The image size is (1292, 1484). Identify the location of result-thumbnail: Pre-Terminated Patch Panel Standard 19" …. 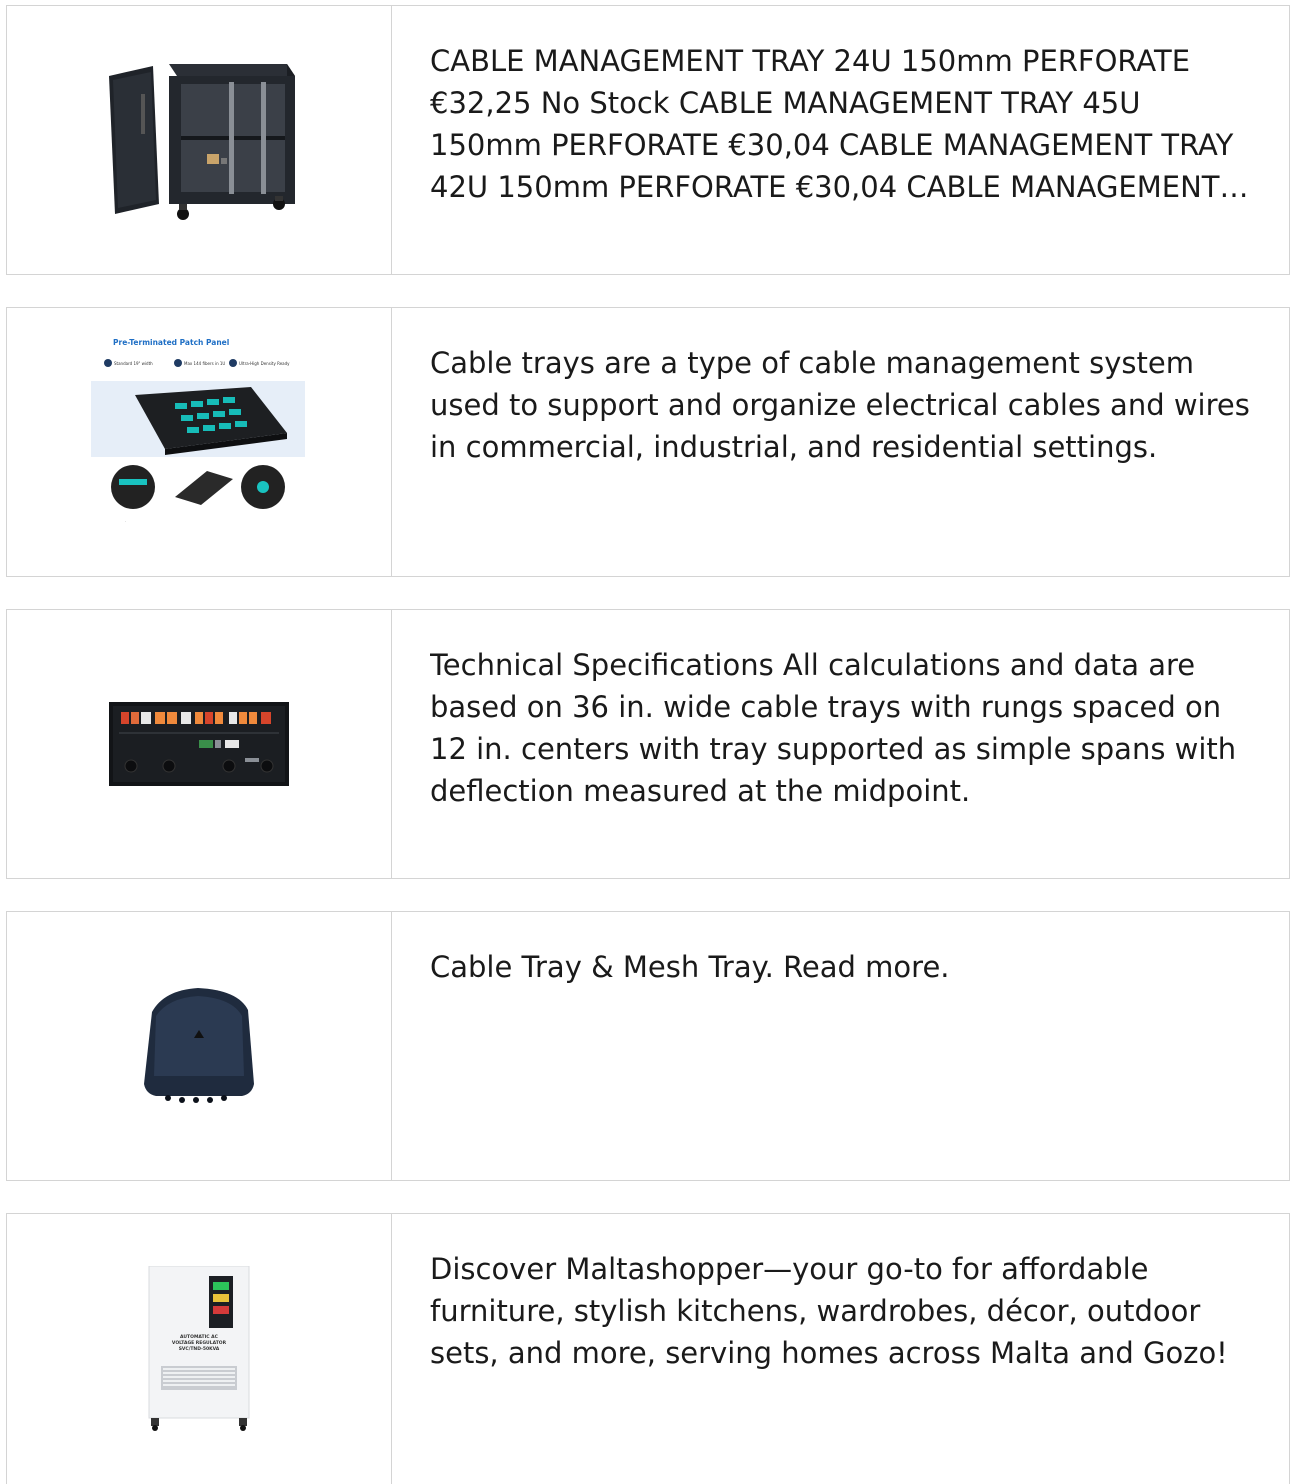
(199, 442).